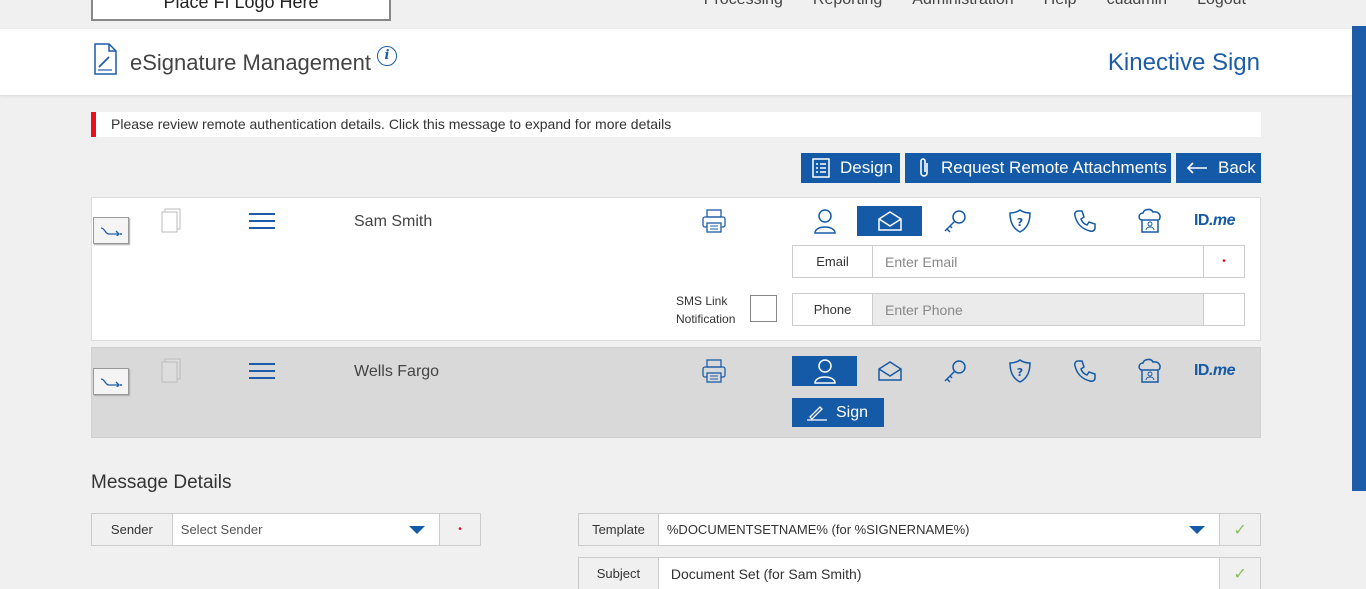 This screenshot has width=1366, height=589. I want to click on email-label: Email, so click(833, 261).